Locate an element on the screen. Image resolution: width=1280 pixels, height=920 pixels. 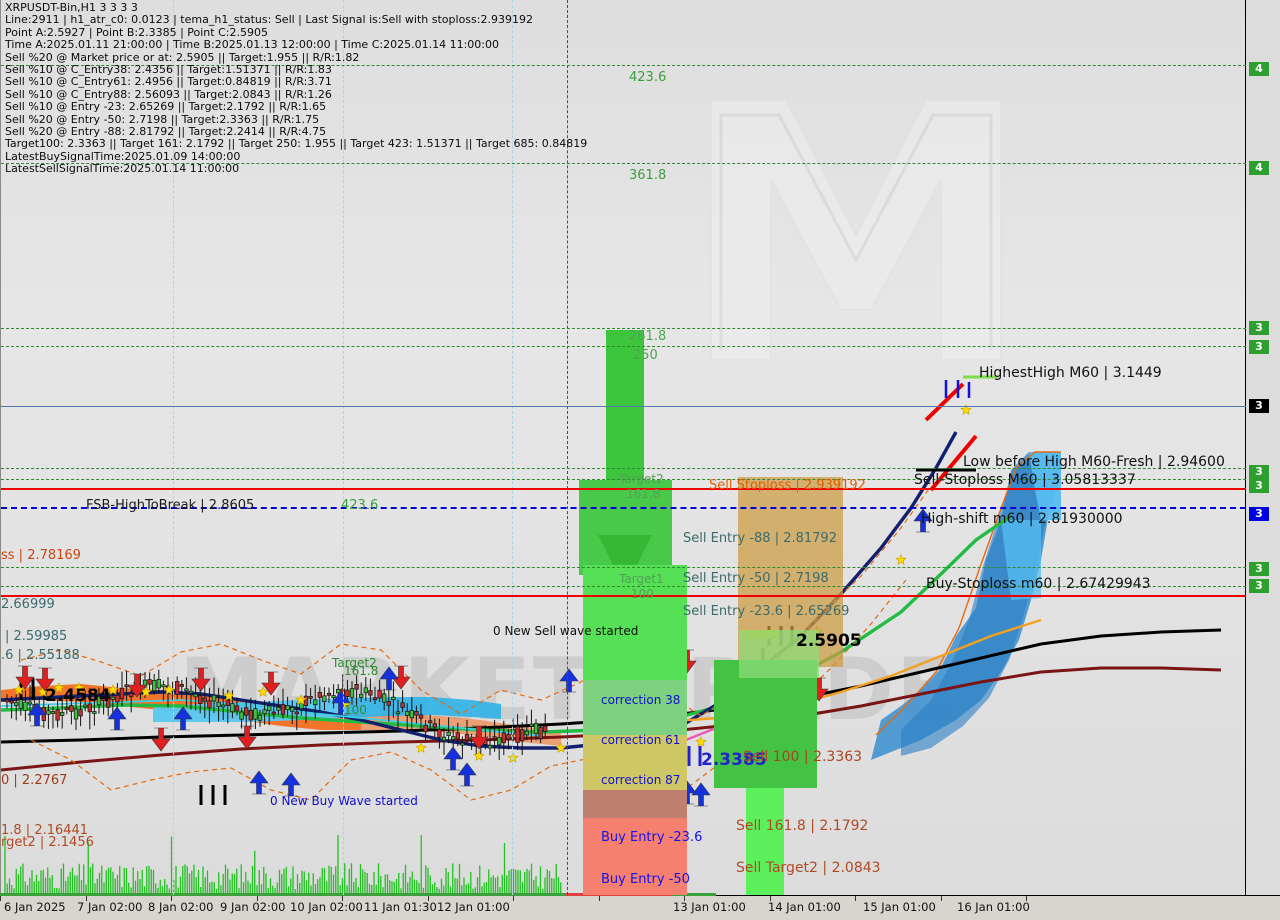
label-sell-stoploss-m60: Sell-Stoploss M60 | 3.05813337 is located at coordinates (1025, 480).